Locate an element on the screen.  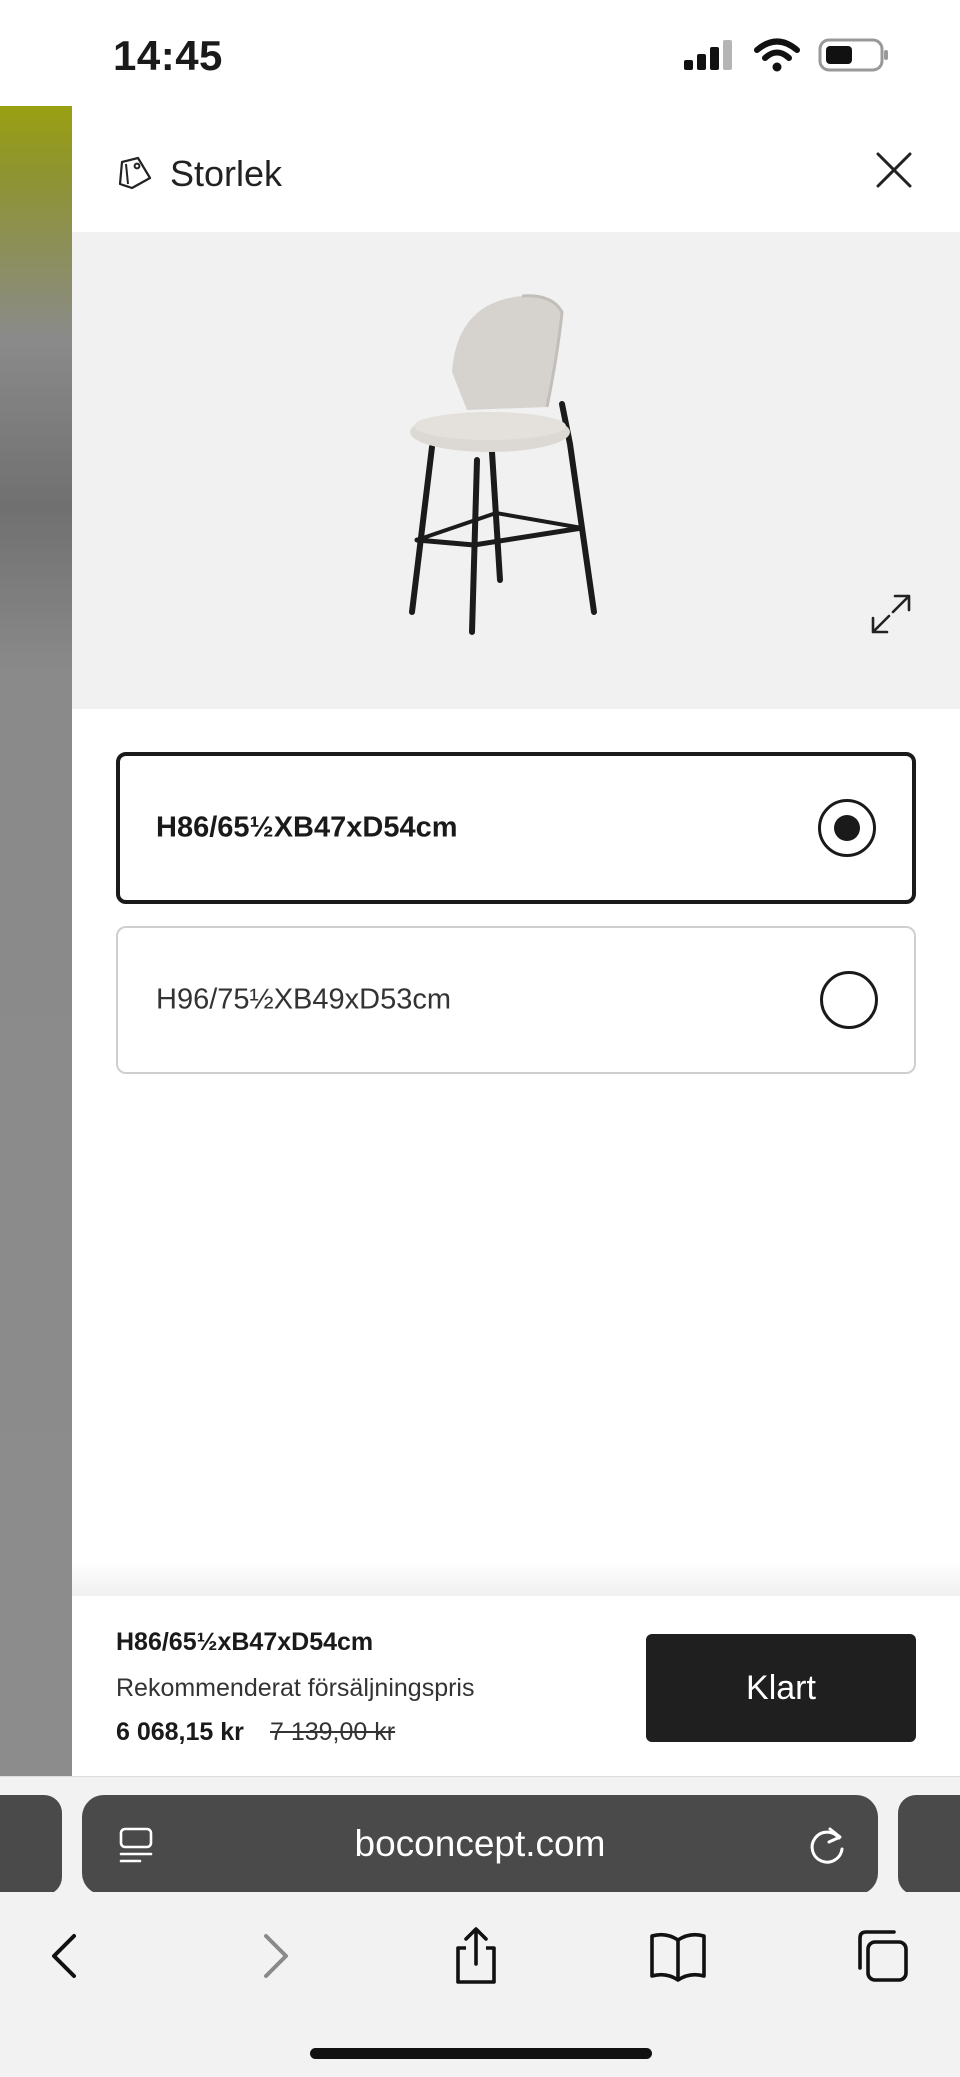
radio-dot is located at coordinates (847, 828).